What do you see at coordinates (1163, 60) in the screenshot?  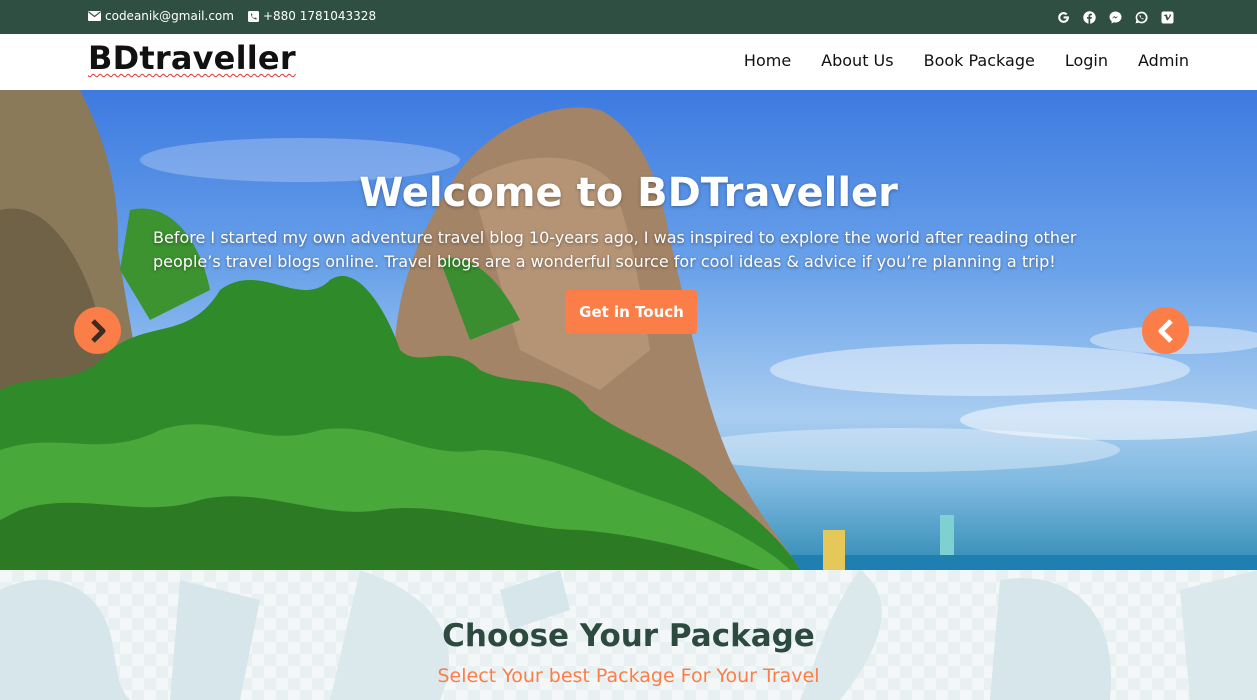 I see `nav-admin: Admin` at bounding box center [1163, 60].